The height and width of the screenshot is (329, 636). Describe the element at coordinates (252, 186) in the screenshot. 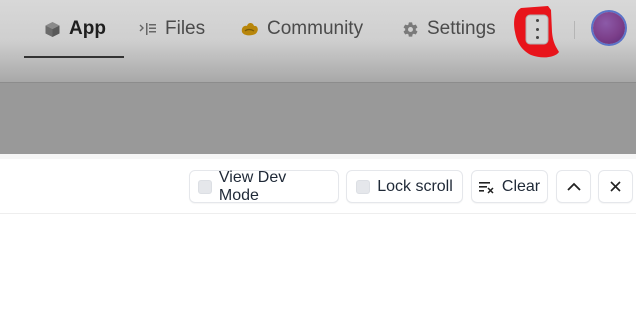

I see `view-dev-mode-label: View Dev Mode` at that location.